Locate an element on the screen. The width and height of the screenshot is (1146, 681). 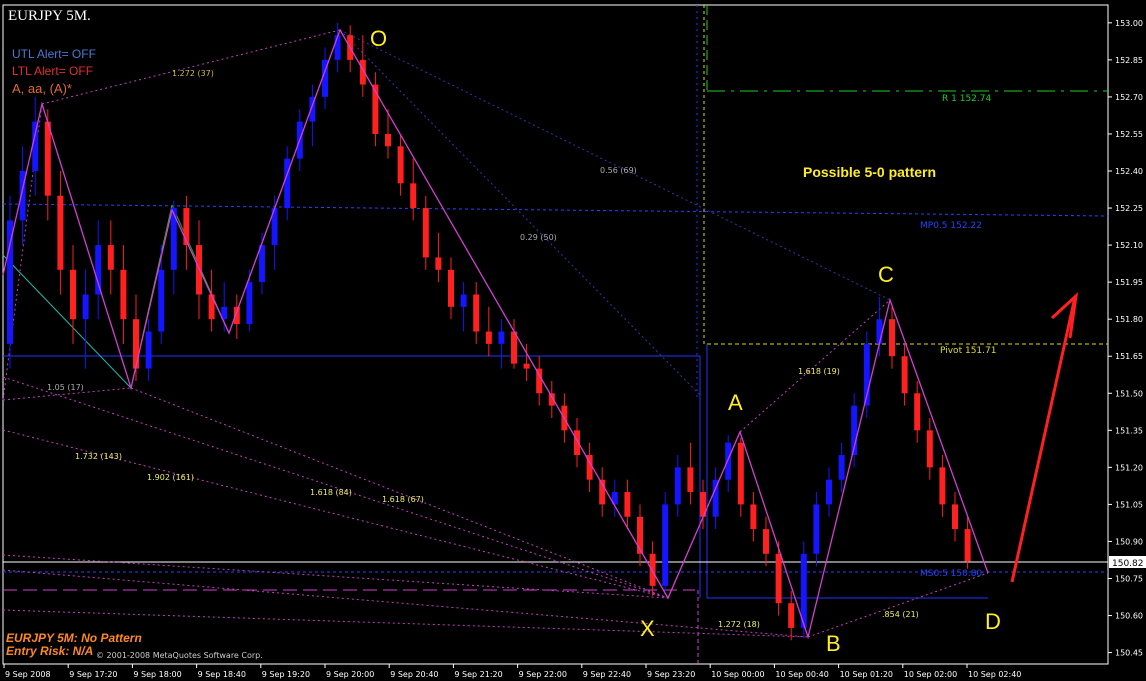
time-tick-label: 10 Sep 00:00 is located at coordinates (737, 674).